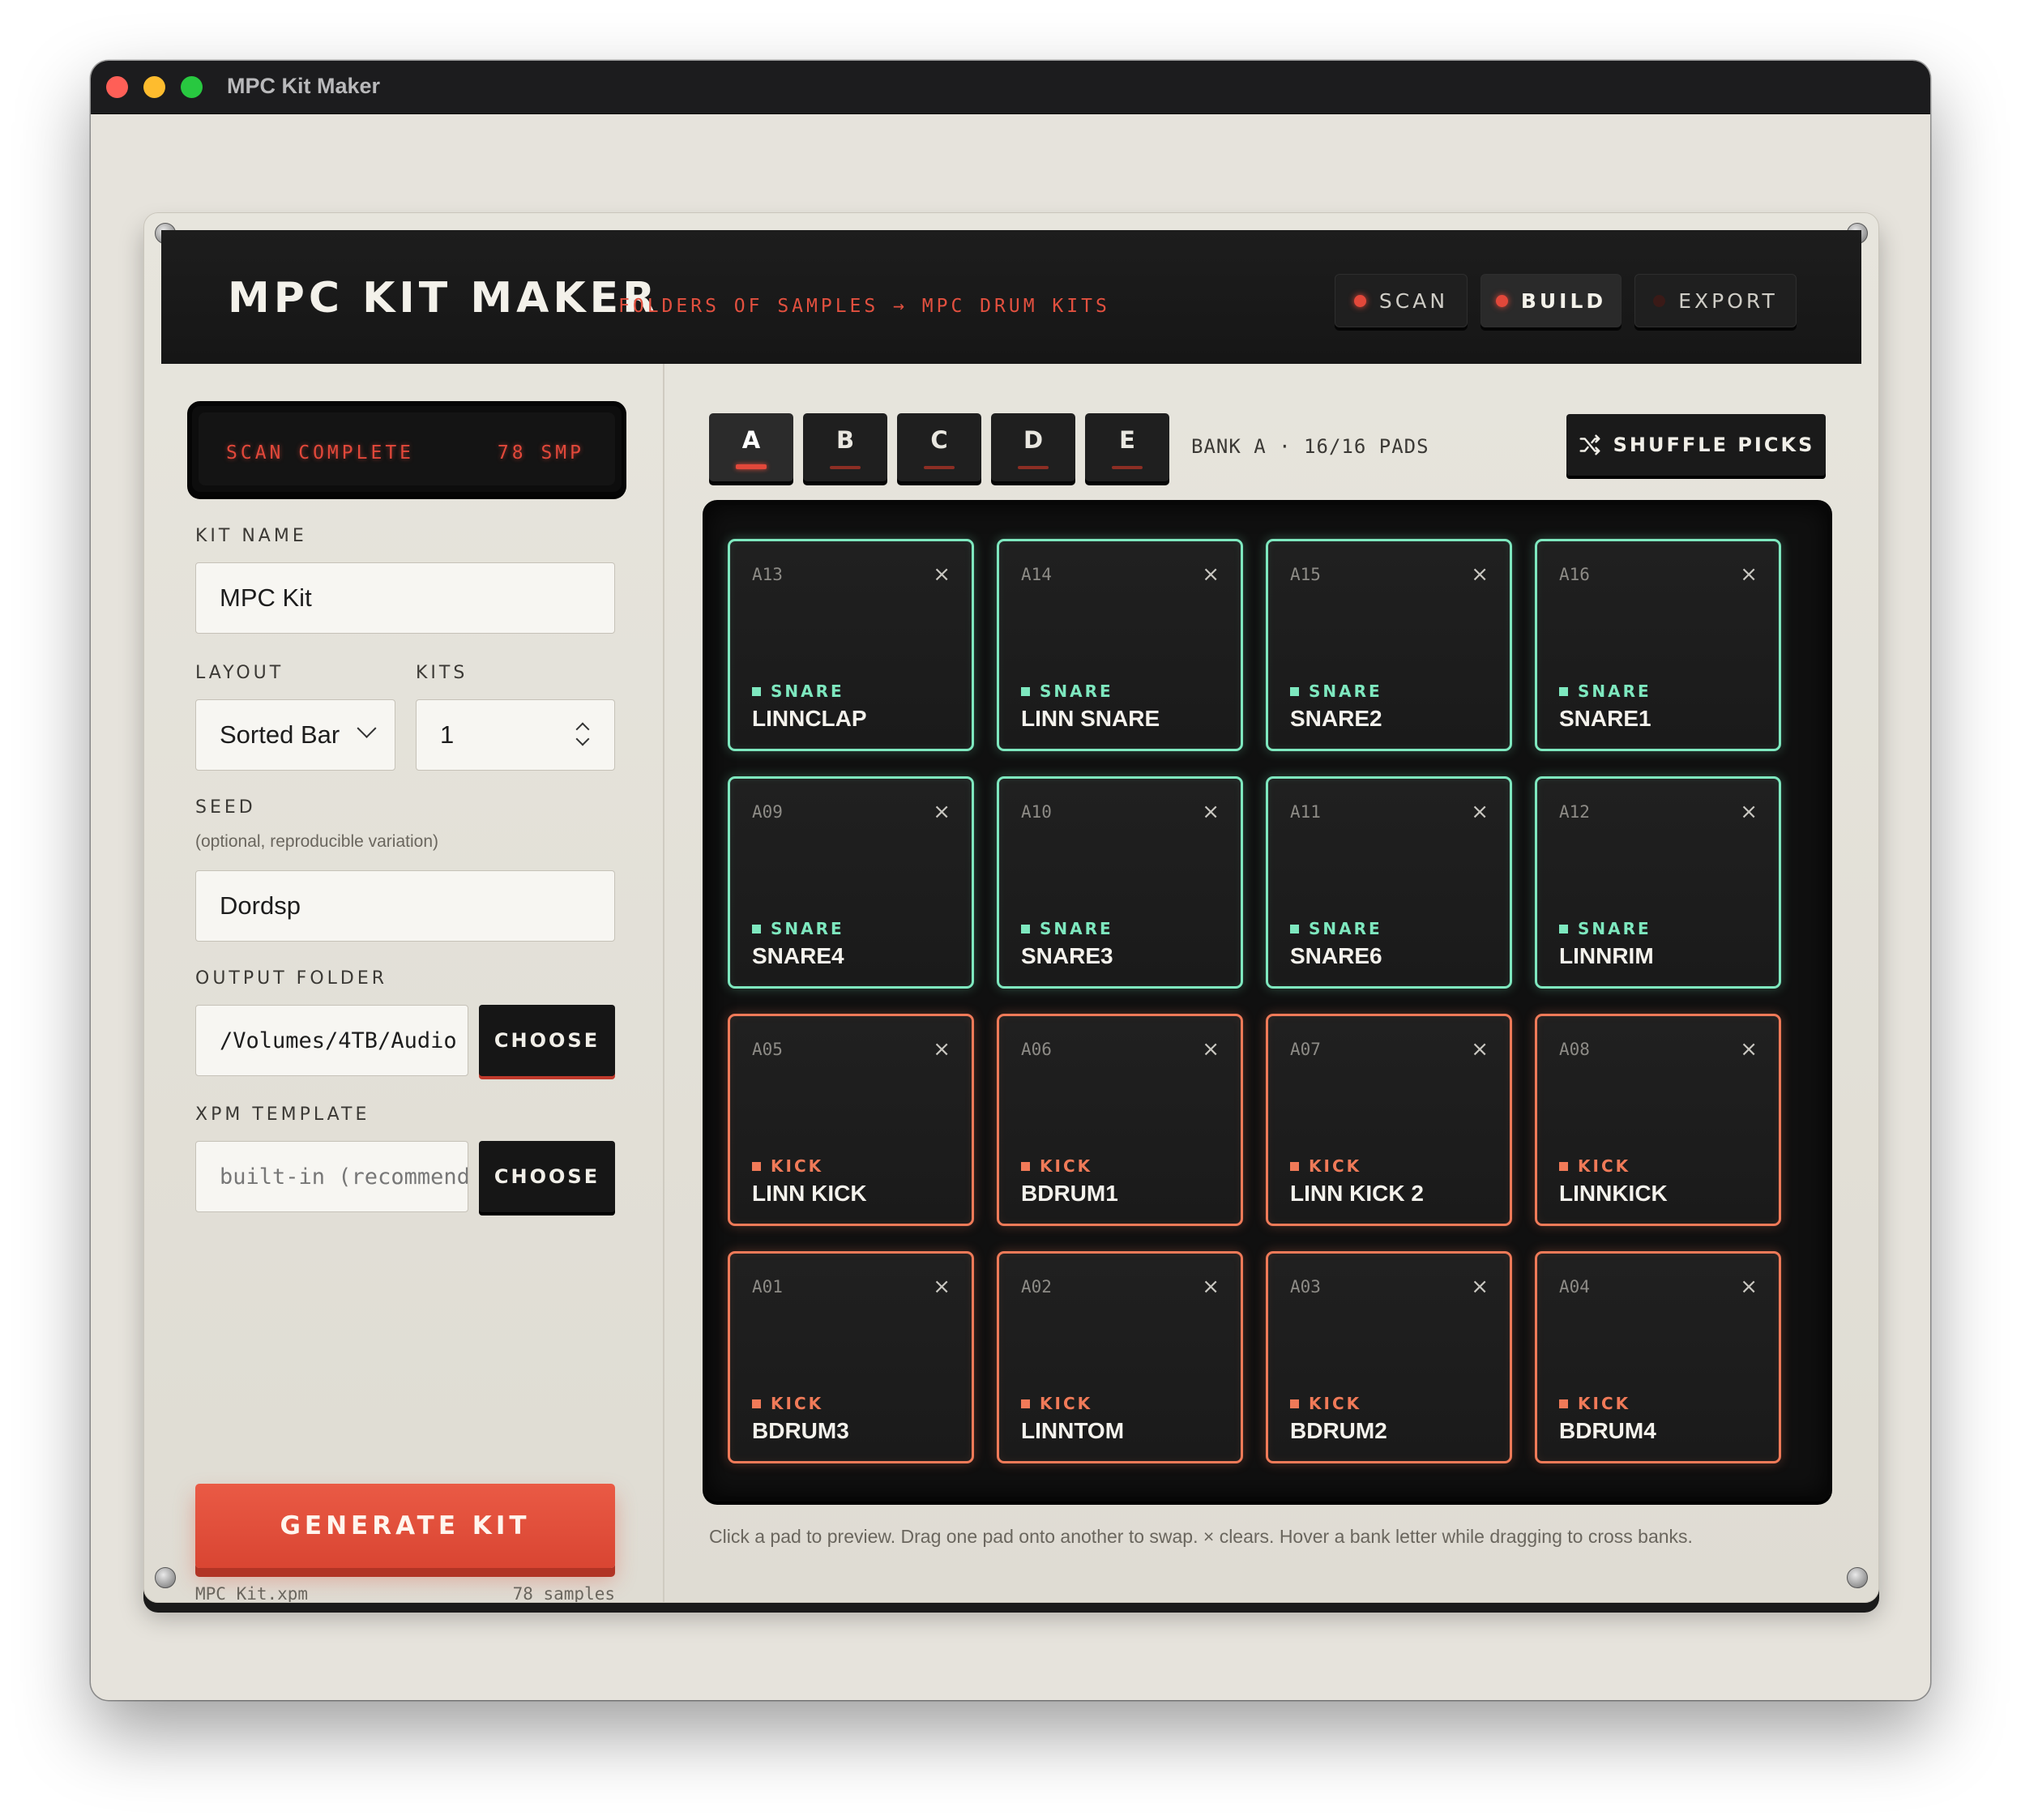 The height and width of the screenshot is (1820, 2021). Describe the element at coordinates (304, 86) in the screenshot. I see `window-title: MPC Kit Maker` at that location.